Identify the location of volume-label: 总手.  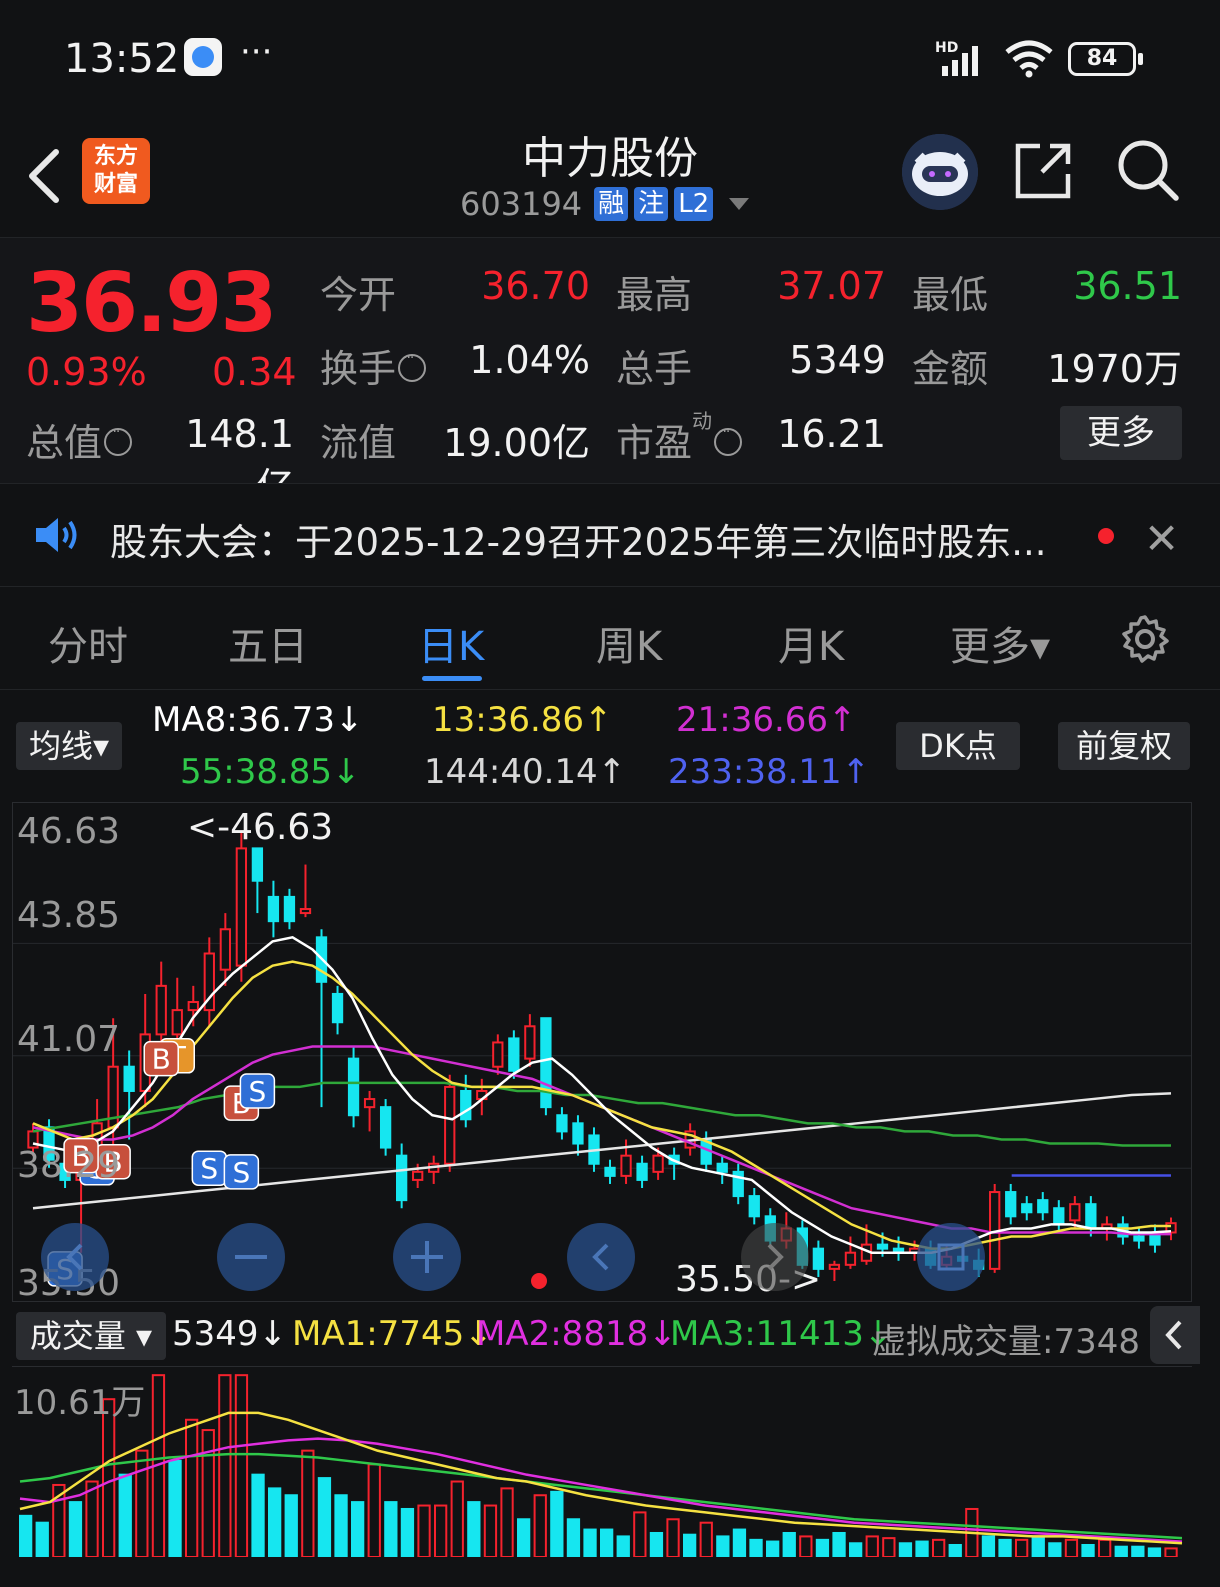
(654, 369).